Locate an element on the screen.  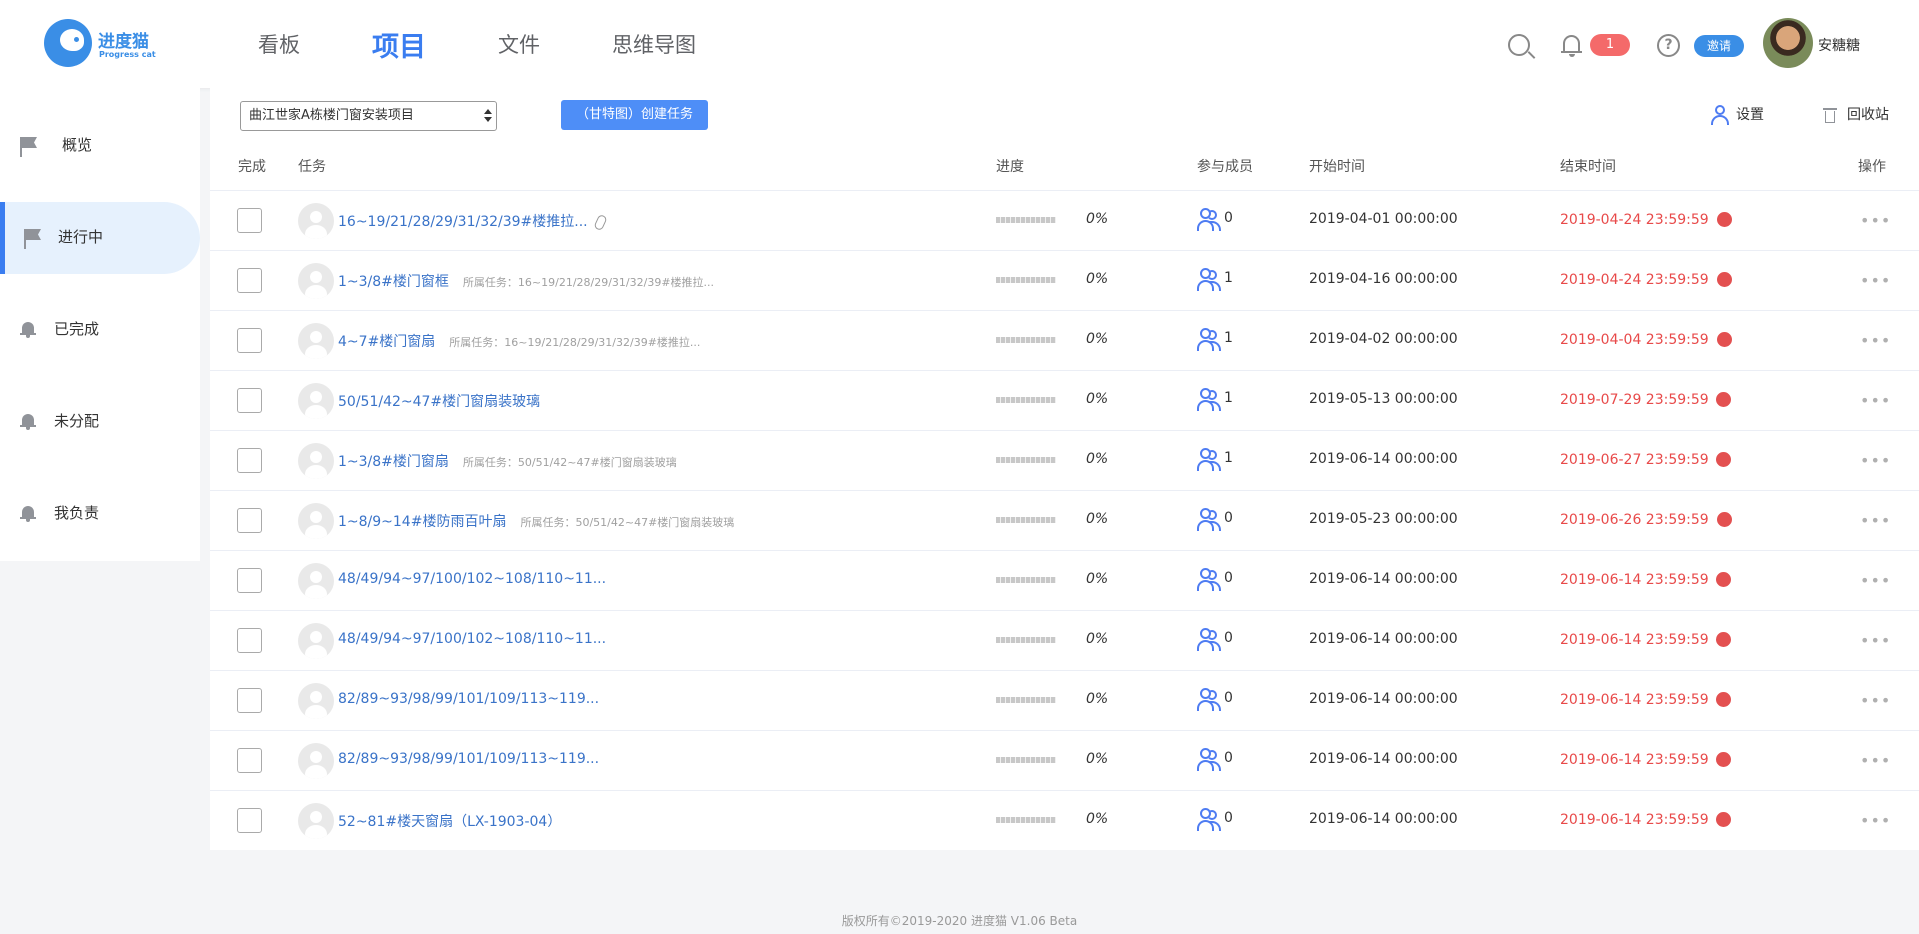
help-icon: ? is located at coordinates (1668, 45).